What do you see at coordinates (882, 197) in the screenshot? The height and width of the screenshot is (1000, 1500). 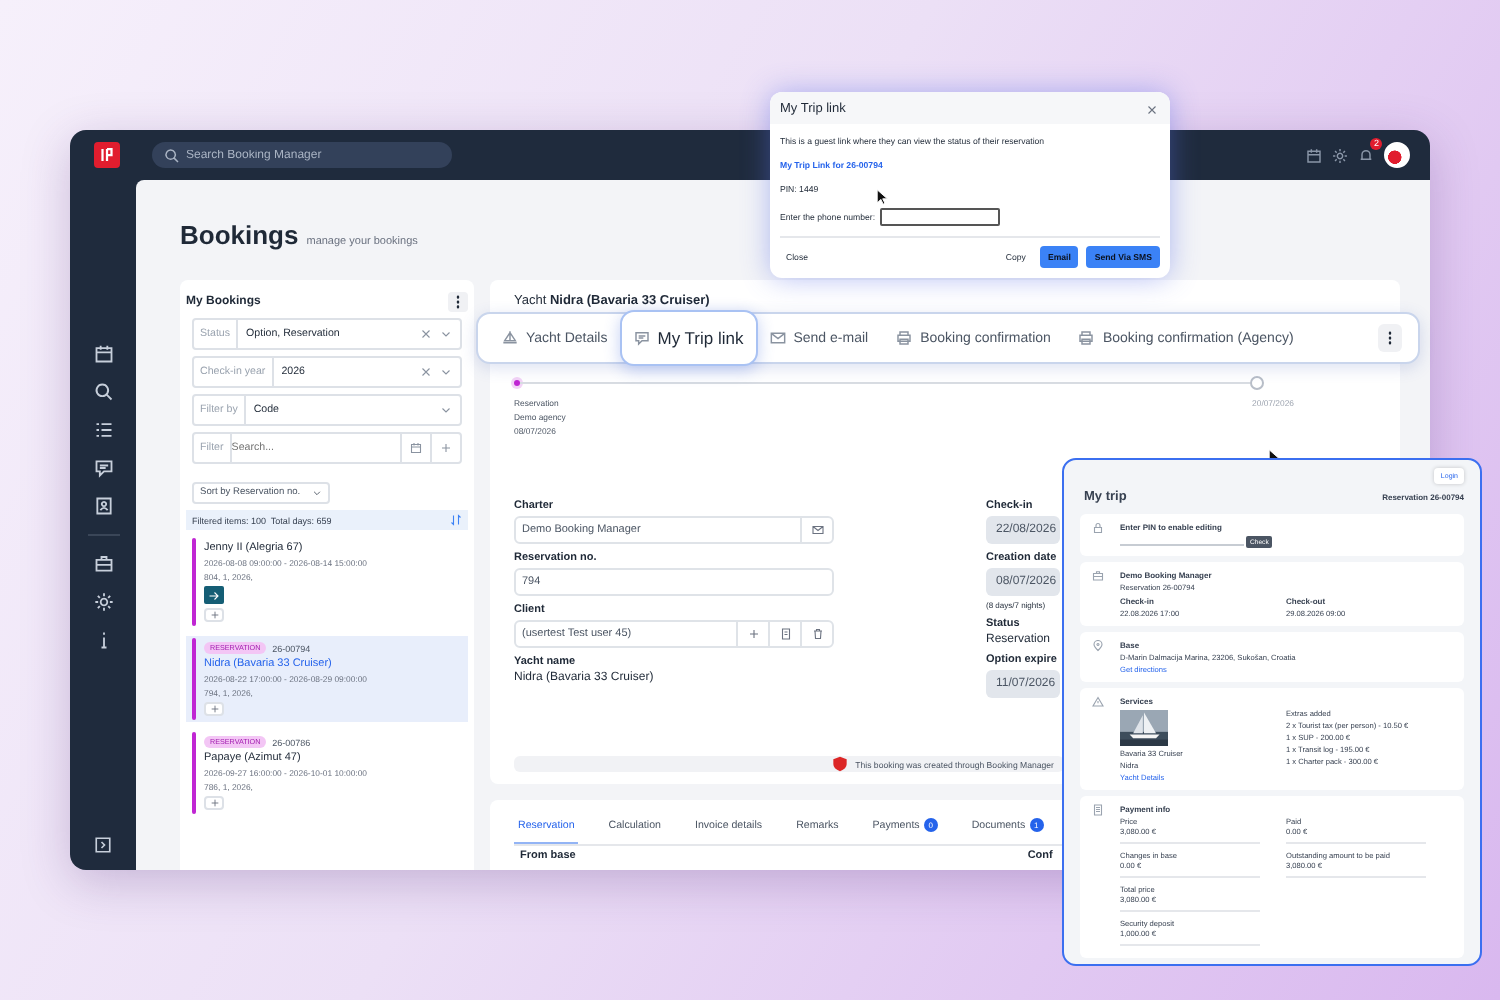 I see `cursor-icon` at bounding box center [882, 197].